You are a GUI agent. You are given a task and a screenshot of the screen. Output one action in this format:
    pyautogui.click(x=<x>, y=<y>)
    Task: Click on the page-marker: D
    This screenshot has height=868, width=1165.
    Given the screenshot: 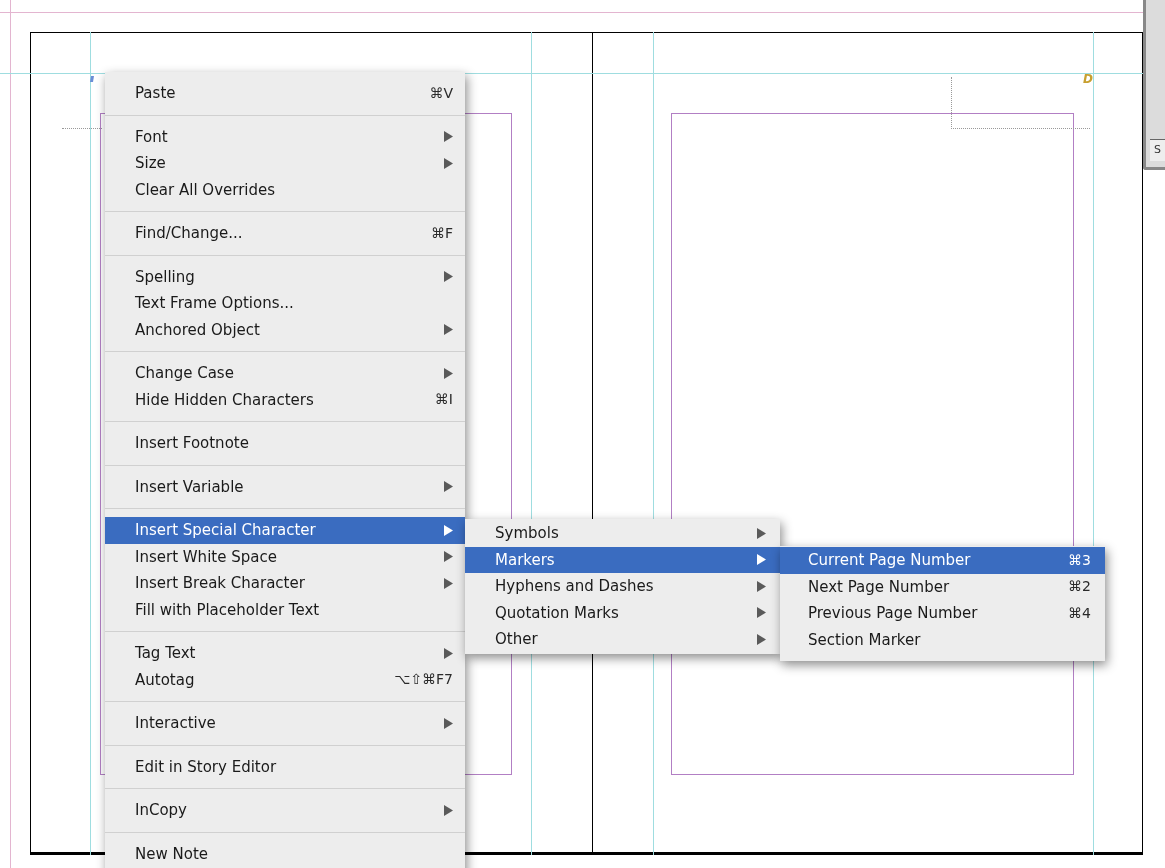 What is the action you would take?
    pyautogui.click(x=1088, y=79)
    